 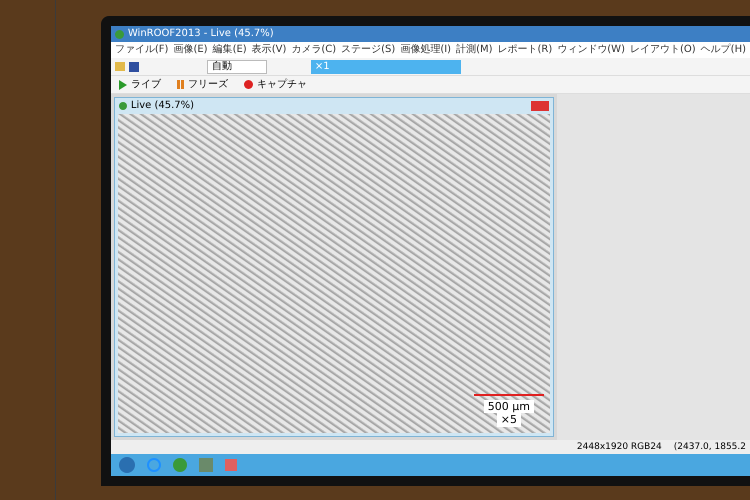 I want to click on browser-icon, so click(x=153, y=465).